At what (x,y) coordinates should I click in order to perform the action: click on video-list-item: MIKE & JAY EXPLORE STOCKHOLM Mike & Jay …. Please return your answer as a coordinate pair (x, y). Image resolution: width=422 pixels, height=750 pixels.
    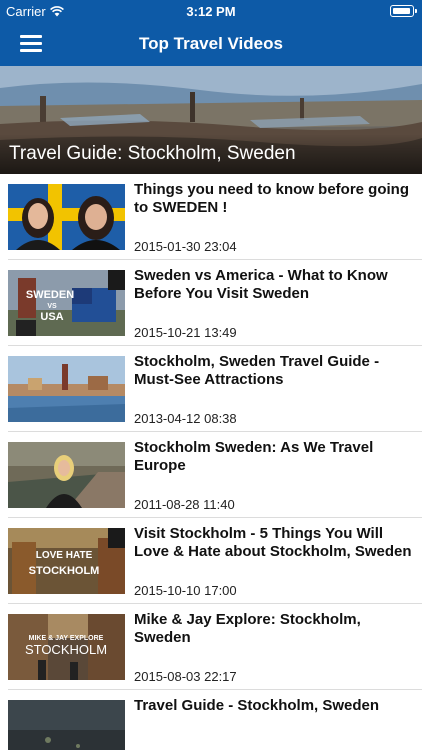
    Looking at the image, I should click on (215, 647).